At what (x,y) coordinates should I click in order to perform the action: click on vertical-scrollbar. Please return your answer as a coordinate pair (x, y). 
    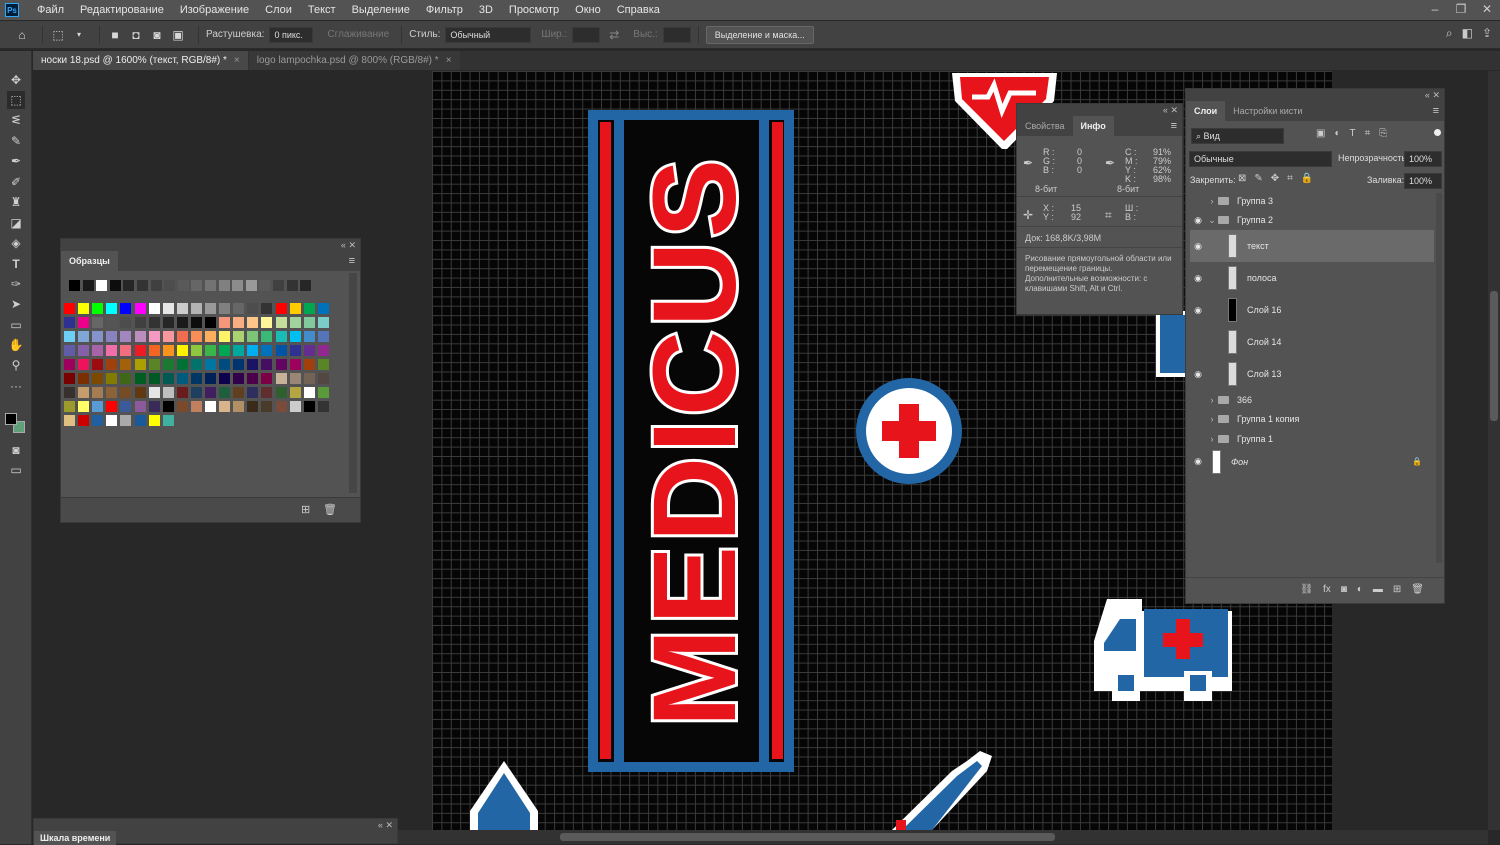
    Looking at the image, I should click on (1494, 450).